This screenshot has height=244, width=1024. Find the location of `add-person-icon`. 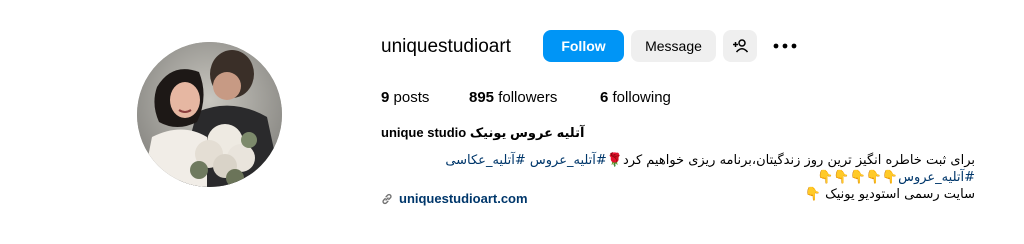

add-person-icon is located at coordinates (740, 46).